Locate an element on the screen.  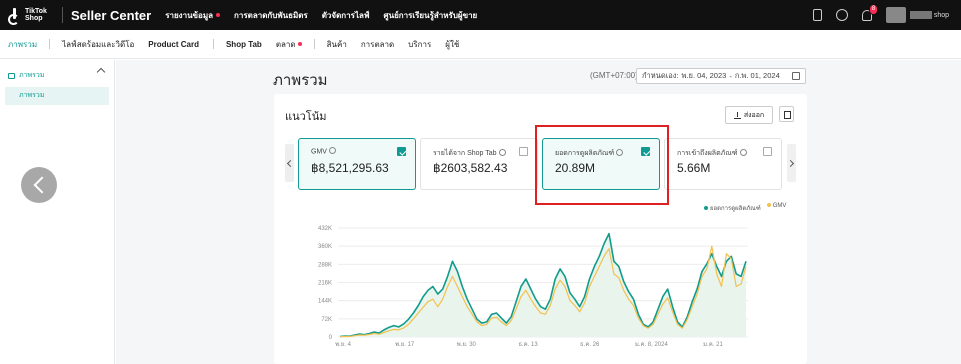
date-range-label: กำหนดเอง: is located at coordinates (660, 75).